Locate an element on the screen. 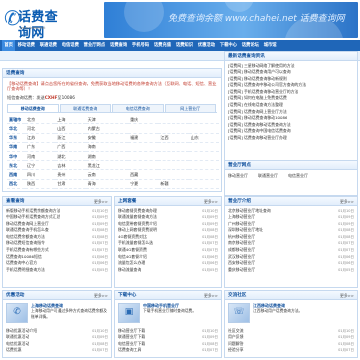 Image resolution: width=360 pixels, height=360 pixels. nav-item: 移动话费 is located at coordinates (26, 45).